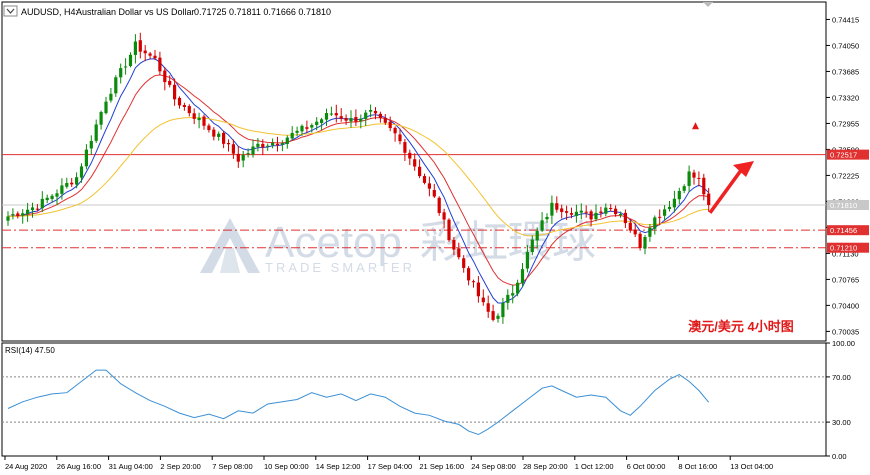 The image size is (870, 475). I want to click on price-tick-label: 0.74050, so click(845, 45).